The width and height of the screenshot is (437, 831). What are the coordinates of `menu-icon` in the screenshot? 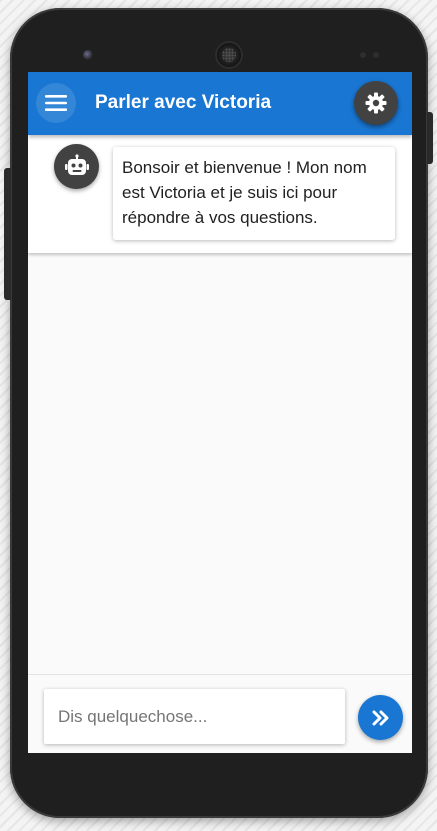 It's located at (56, 103).